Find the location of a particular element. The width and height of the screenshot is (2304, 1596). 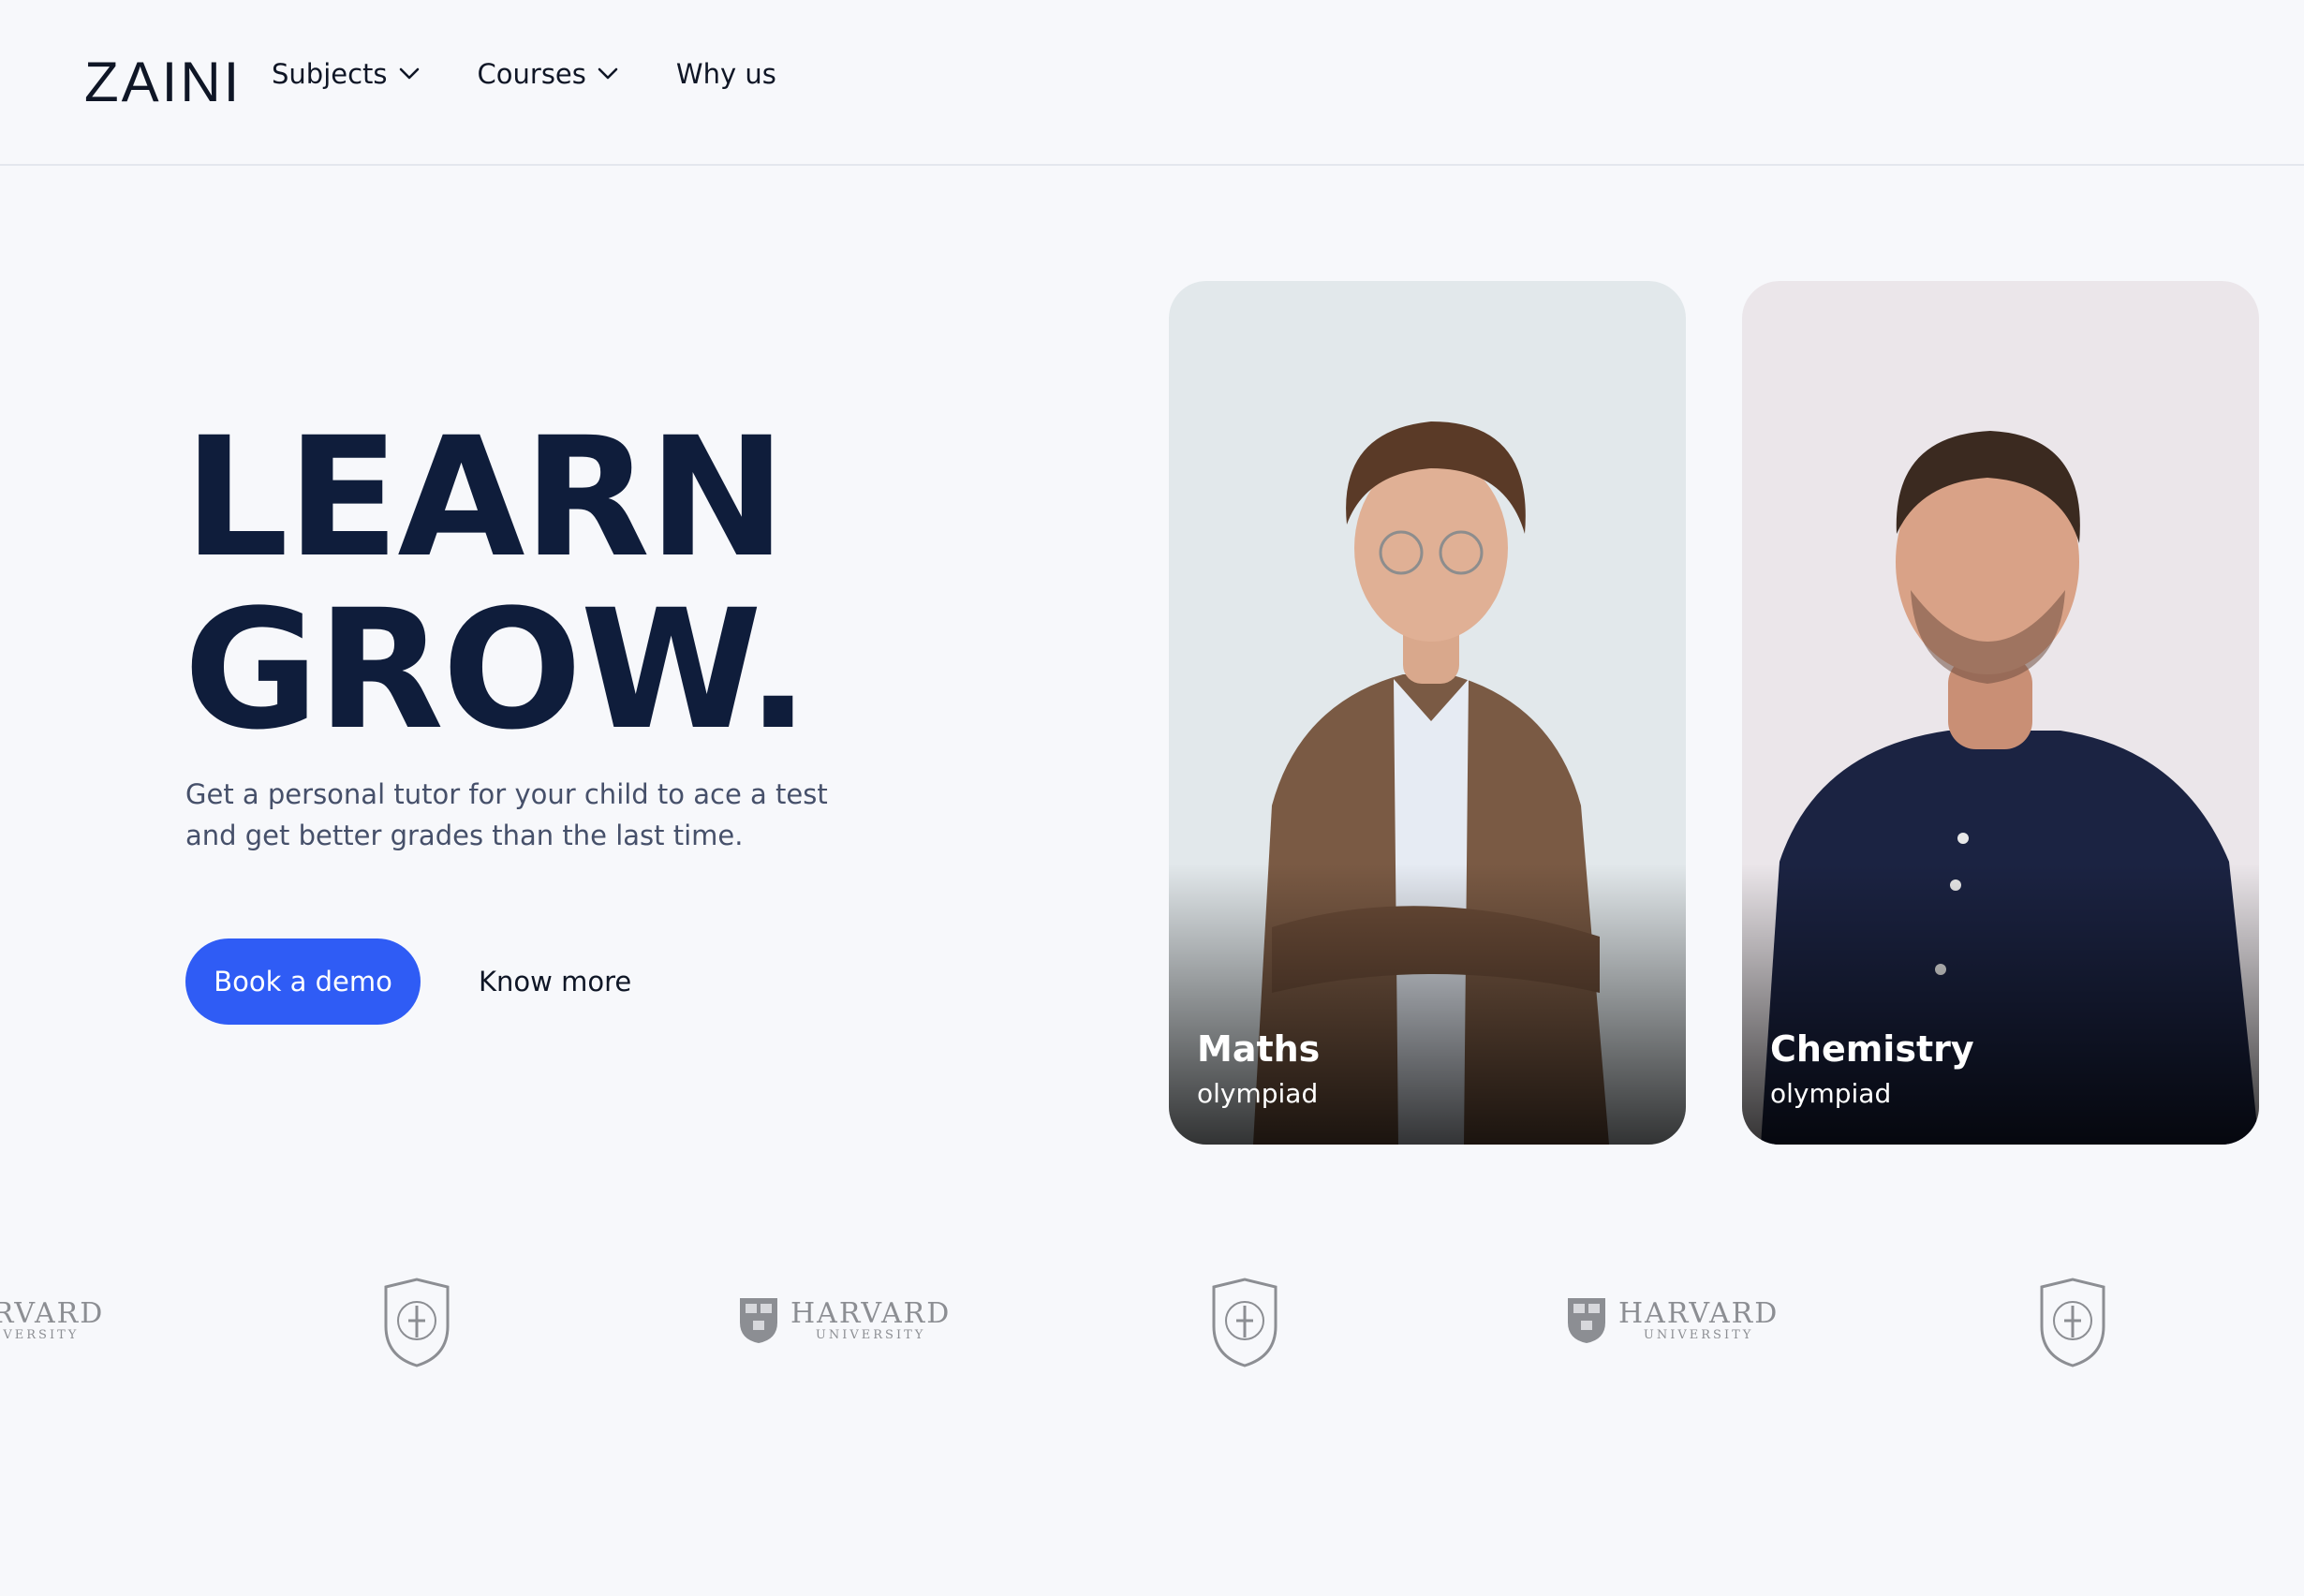

nav-item-label: Courses is located at coordinates (531, 74).